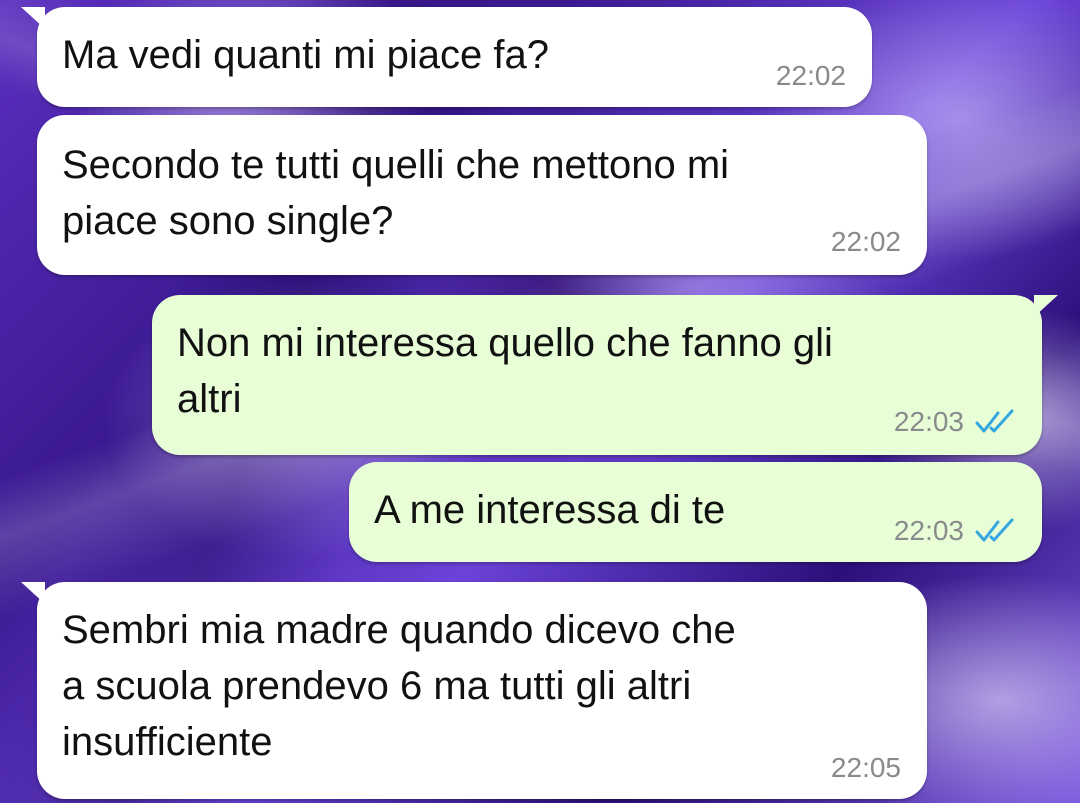 Image resolution: width=1080 pixels, height=803 pixels. I want to click on message-timestamp: 22:05, so click(865, 767).